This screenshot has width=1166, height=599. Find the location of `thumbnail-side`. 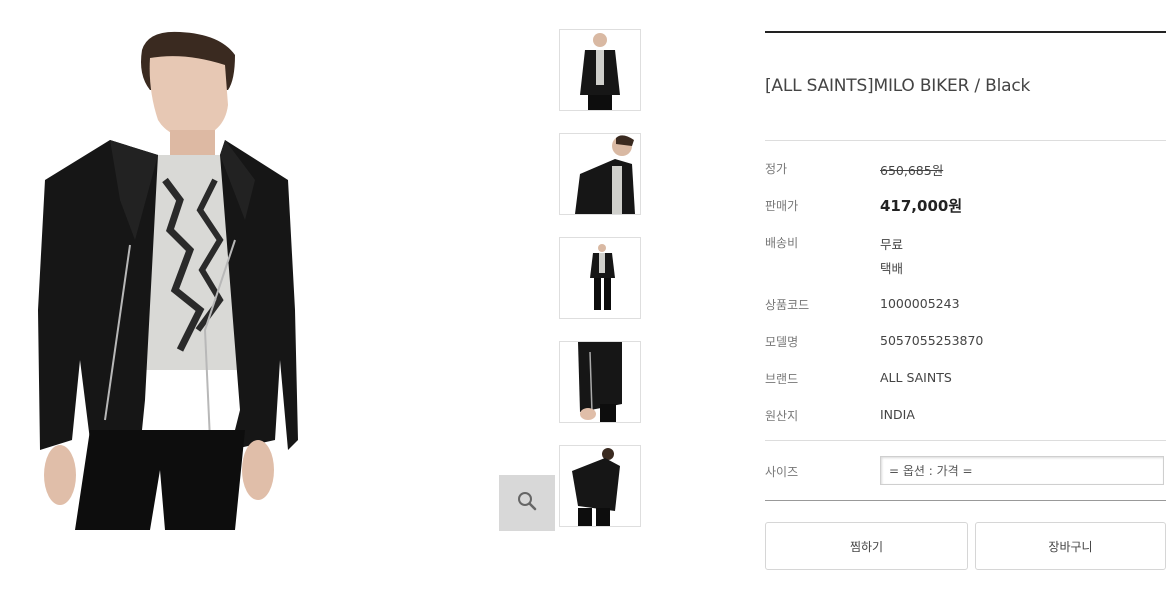

thumbnail-side is located at coordinates (600, 382).